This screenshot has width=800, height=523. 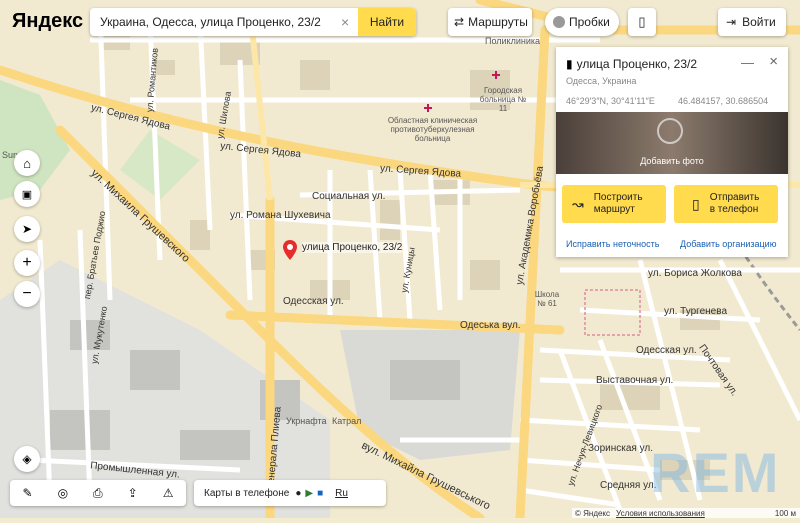 I want to click on street-label: Зоринская ул., so click(x=621, y=448).